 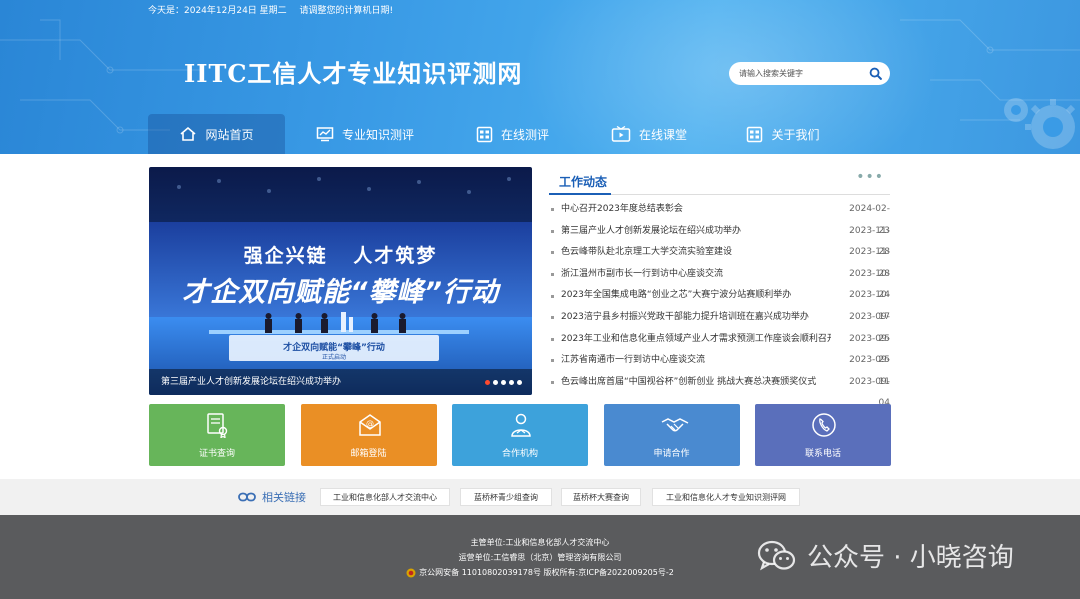 I want to click on news-item: 中心召开2023年度总结表彰会 2024-02-23, so click(x=719, y=217).